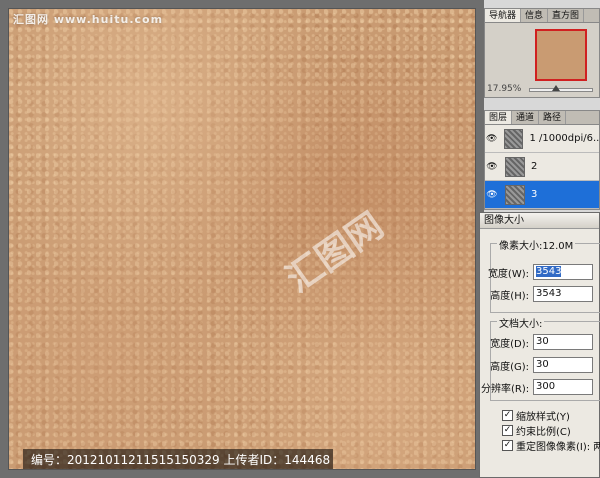 This screenshot has width=600, height=478. I want to click on doc-height-row: 高度(G): 30, so click(537, 365).